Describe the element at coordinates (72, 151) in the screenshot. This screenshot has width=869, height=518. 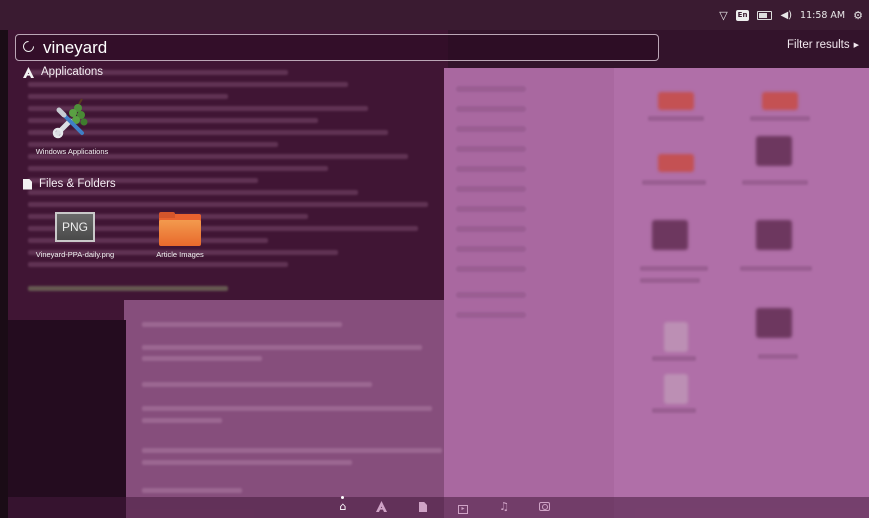
I see `result-label: Windows Applications` at that location.